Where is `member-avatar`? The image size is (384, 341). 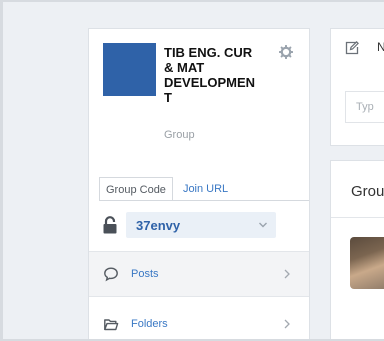 member-avatar is located at coordinates (367, 263).